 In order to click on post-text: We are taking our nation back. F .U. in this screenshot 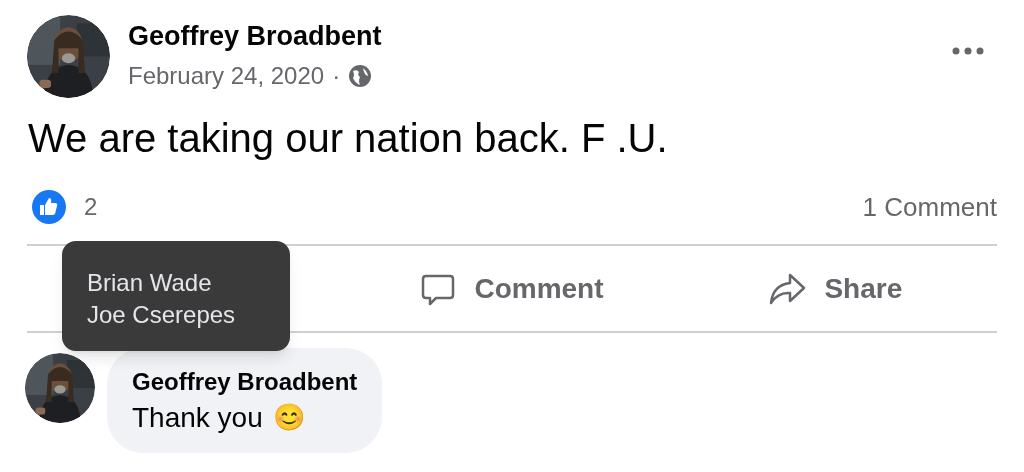, I will do `click(348, 138)`.